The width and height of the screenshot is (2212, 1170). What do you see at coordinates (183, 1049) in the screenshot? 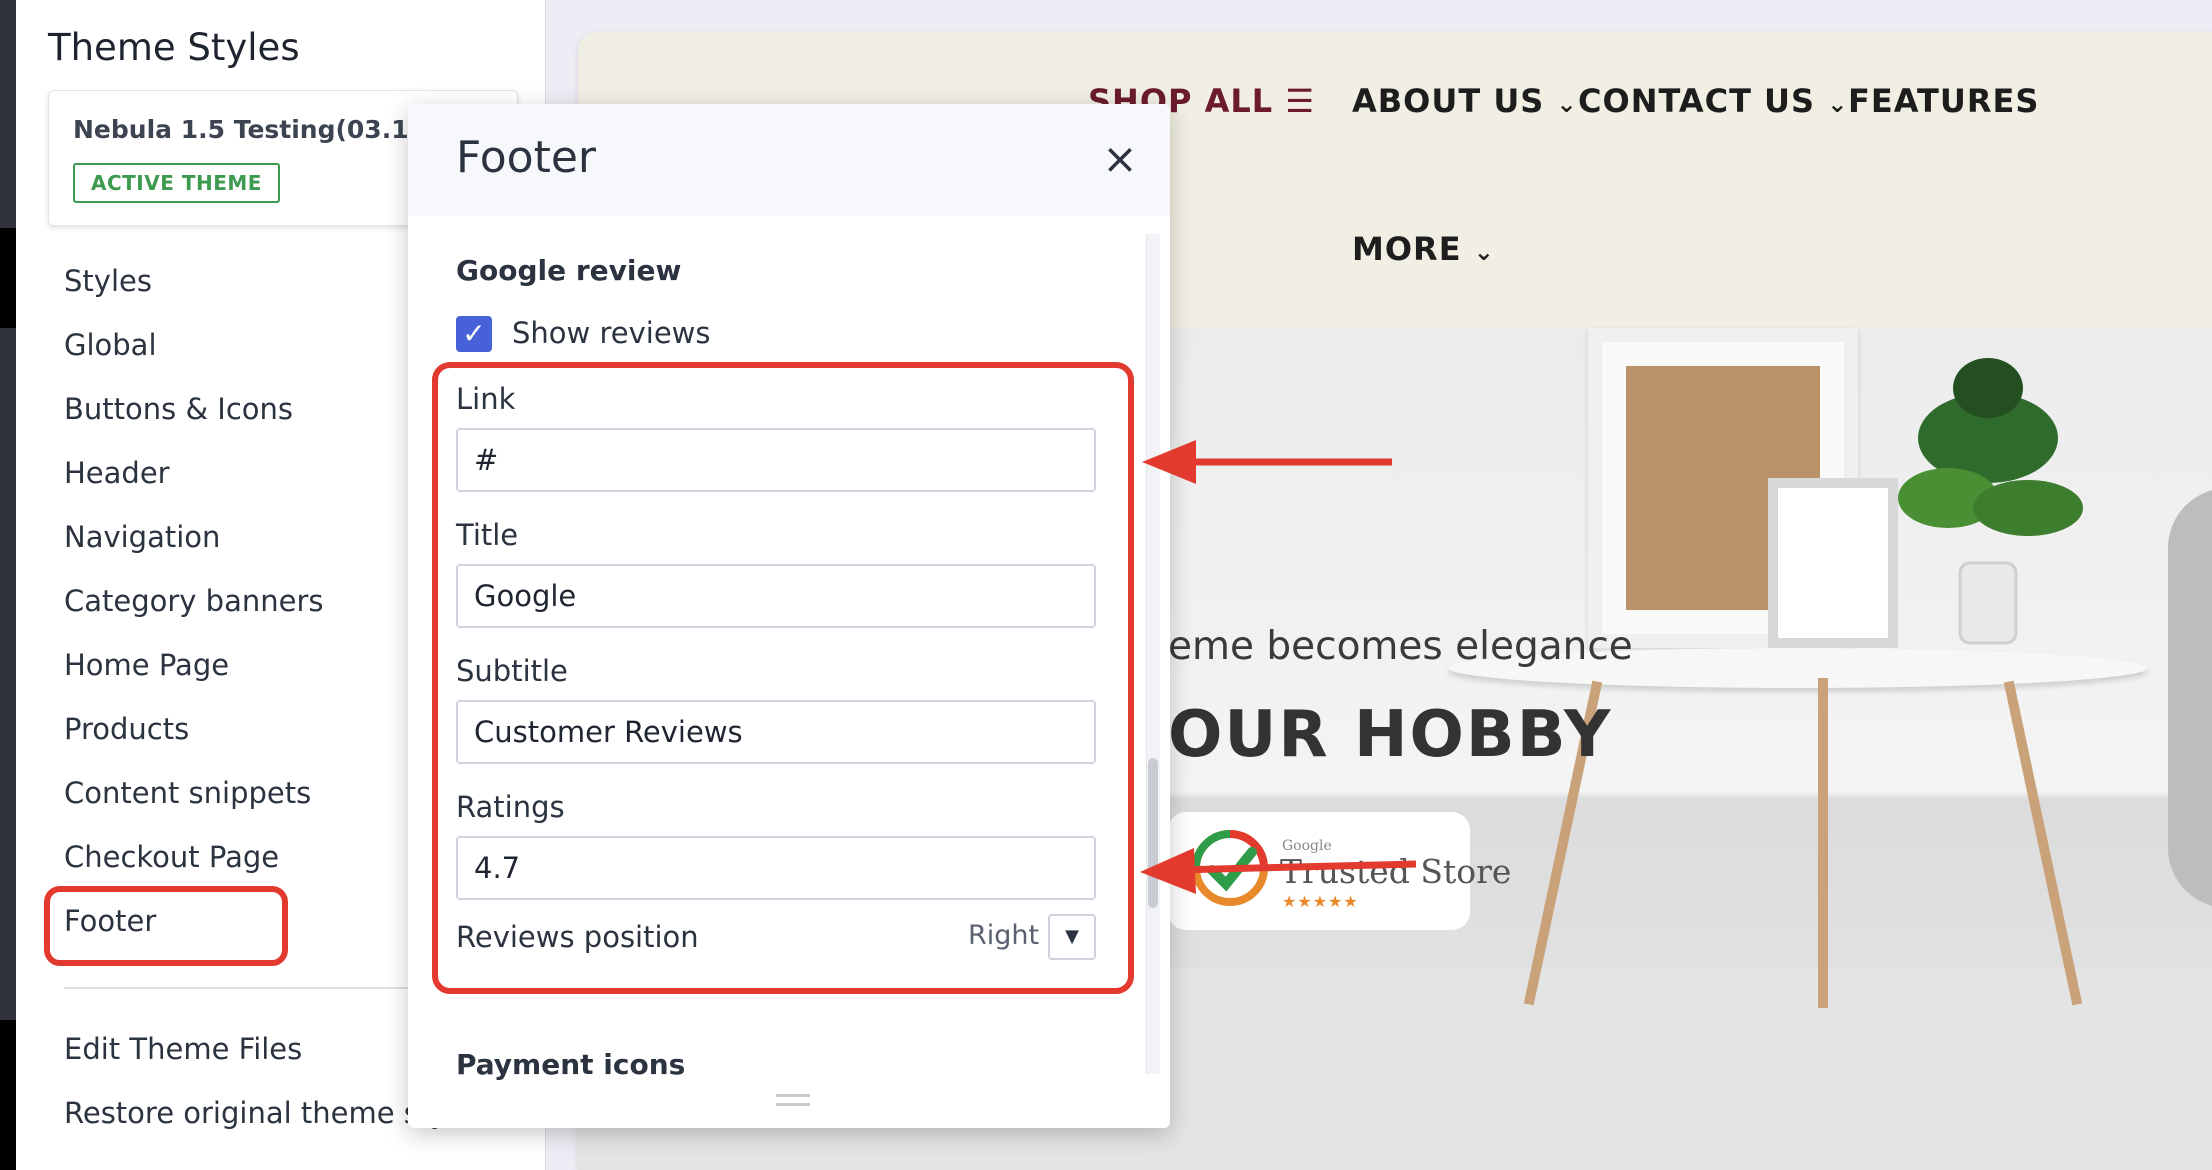
I see `edit-theme-files-link: Edit Theme Files` at bounding box center [183, 1049].